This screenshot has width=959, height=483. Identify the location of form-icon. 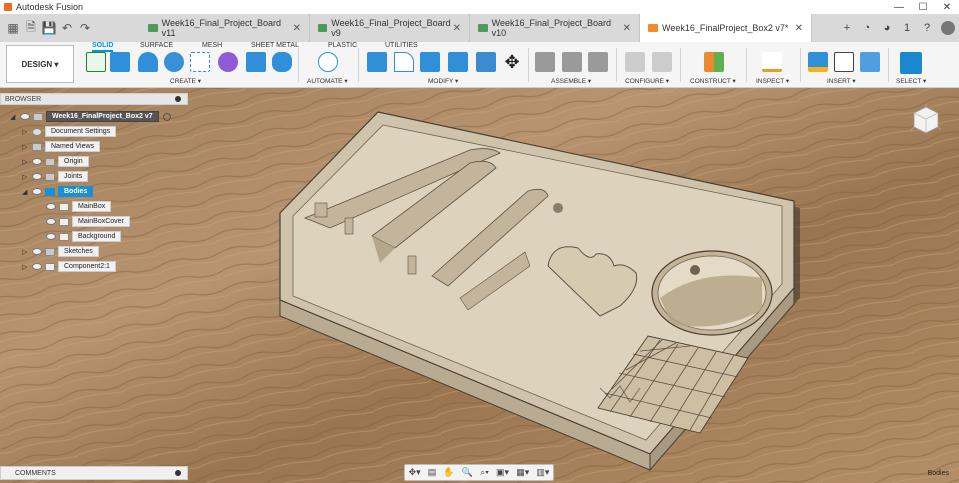
(228, 62).